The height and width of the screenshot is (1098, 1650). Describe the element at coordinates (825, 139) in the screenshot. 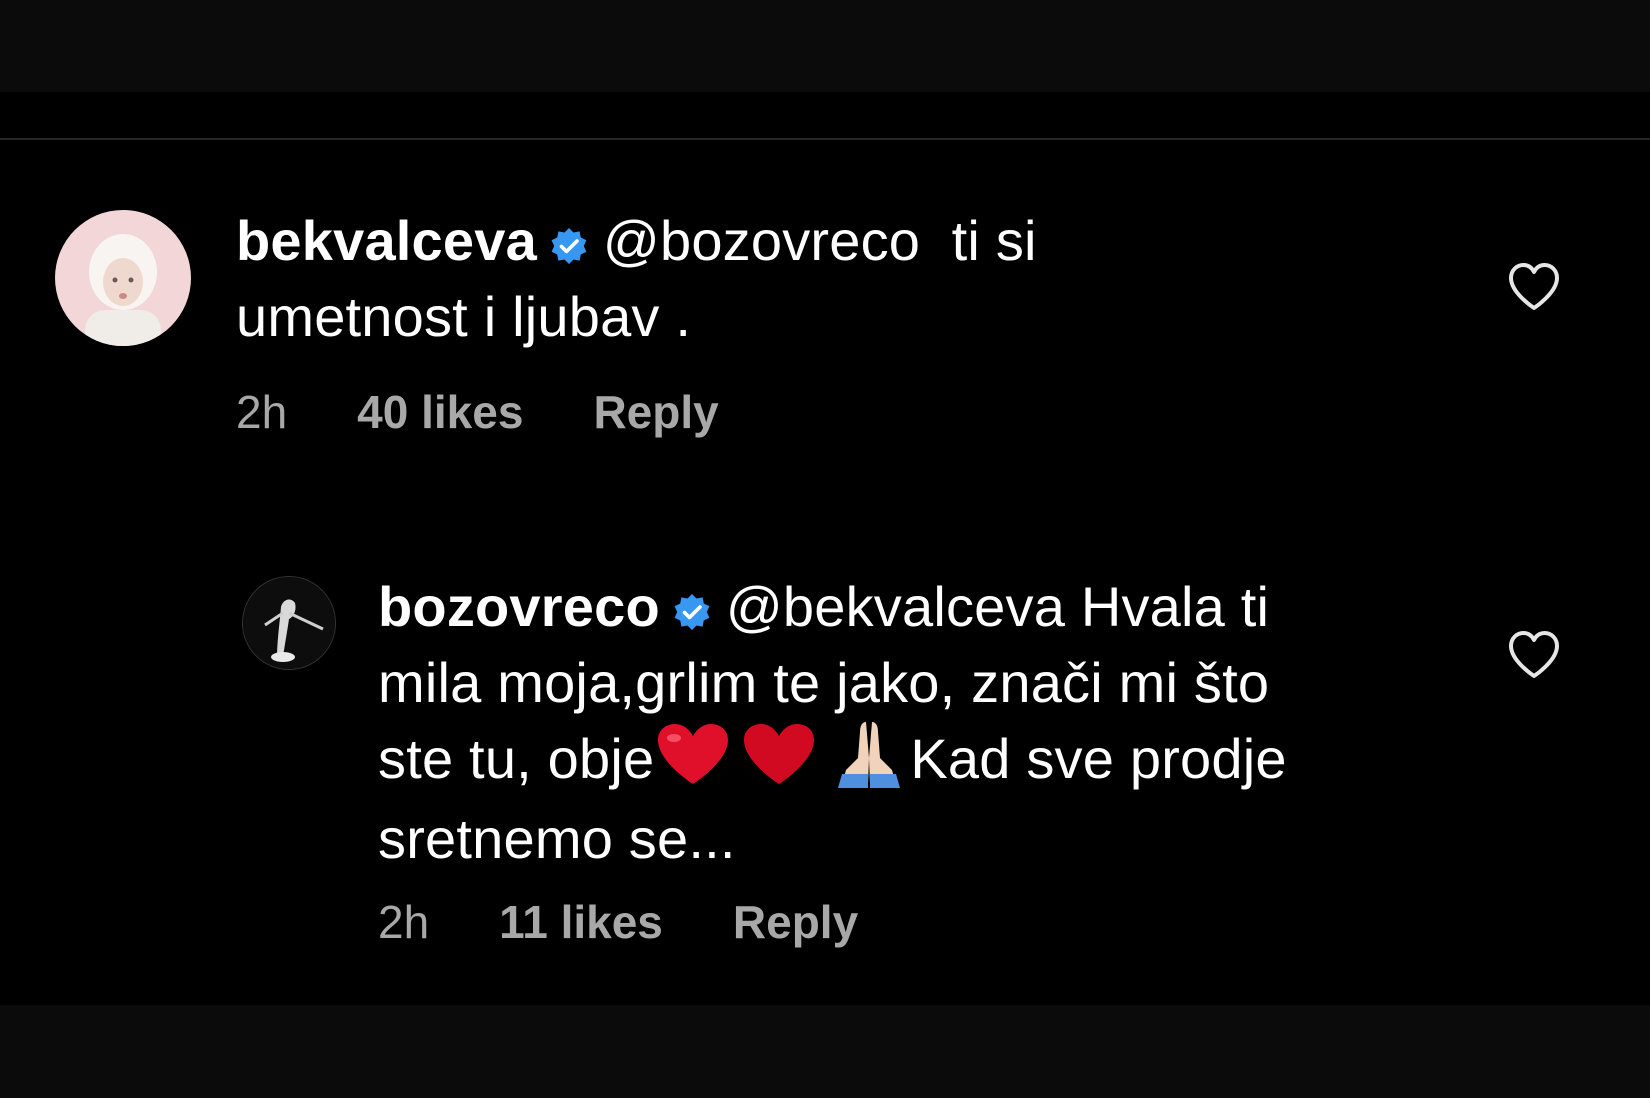

I see `header-divider` at that location.